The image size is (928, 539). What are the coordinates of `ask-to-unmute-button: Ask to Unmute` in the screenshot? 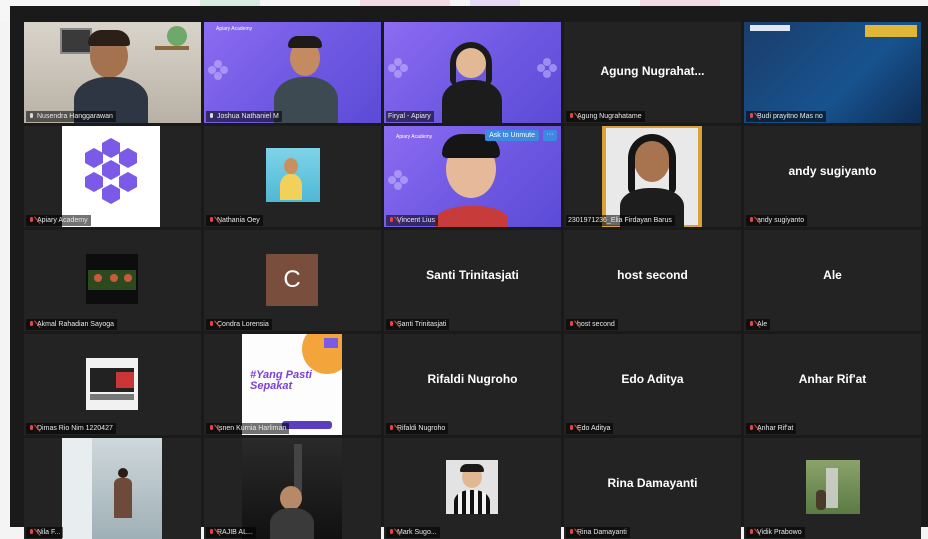 It's located at (512, 135).